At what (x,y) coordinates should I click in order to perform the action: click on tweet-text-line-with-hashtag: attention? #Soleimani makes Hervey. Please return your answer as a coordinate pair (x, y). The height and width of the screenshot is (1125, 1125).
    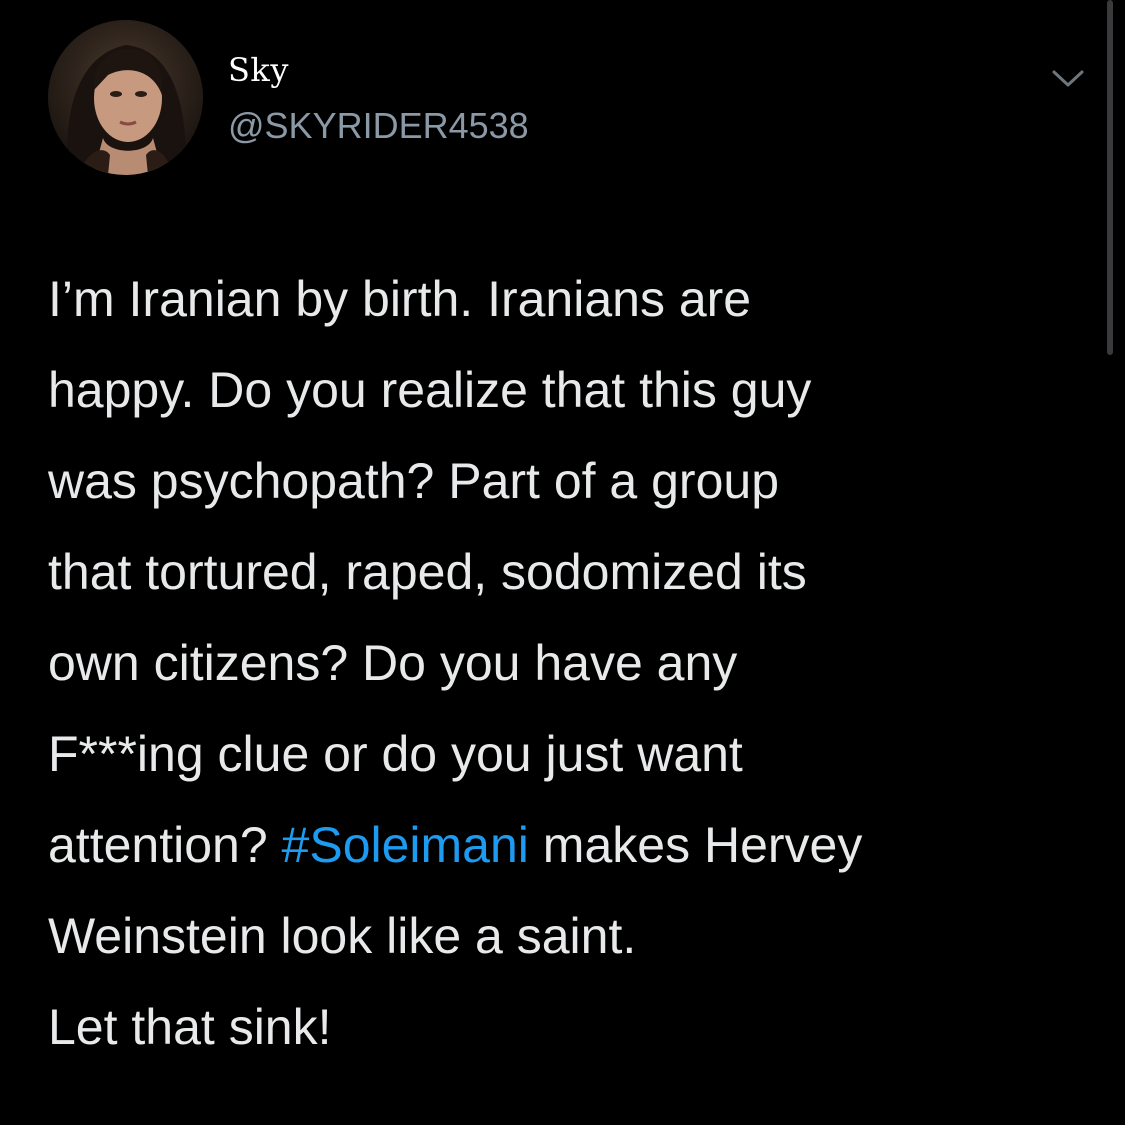
    Looking at the image, I should click on (568, 845).